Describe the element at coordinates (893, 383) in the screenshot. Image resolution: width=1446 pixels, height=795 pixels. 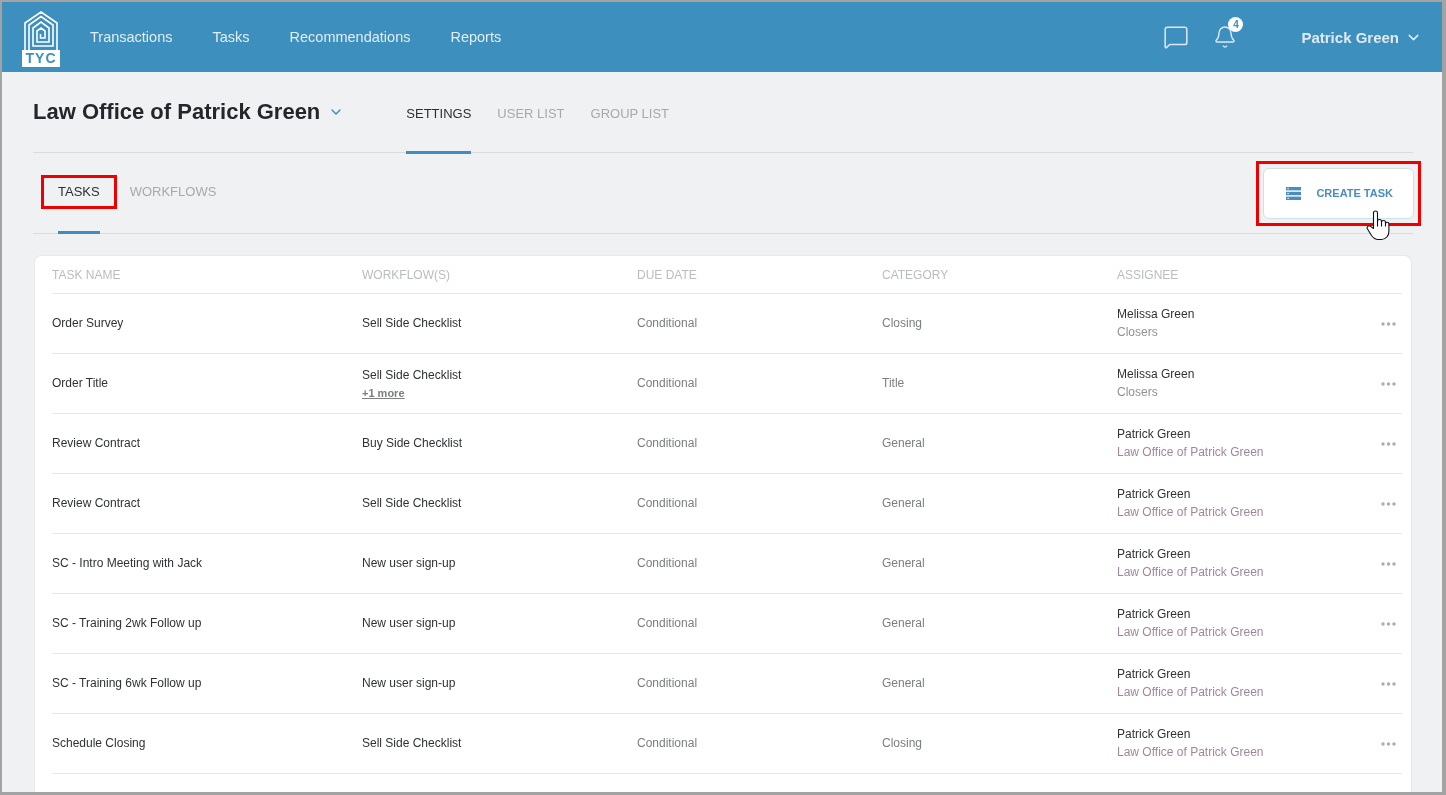
I see `category: Title` at that location.